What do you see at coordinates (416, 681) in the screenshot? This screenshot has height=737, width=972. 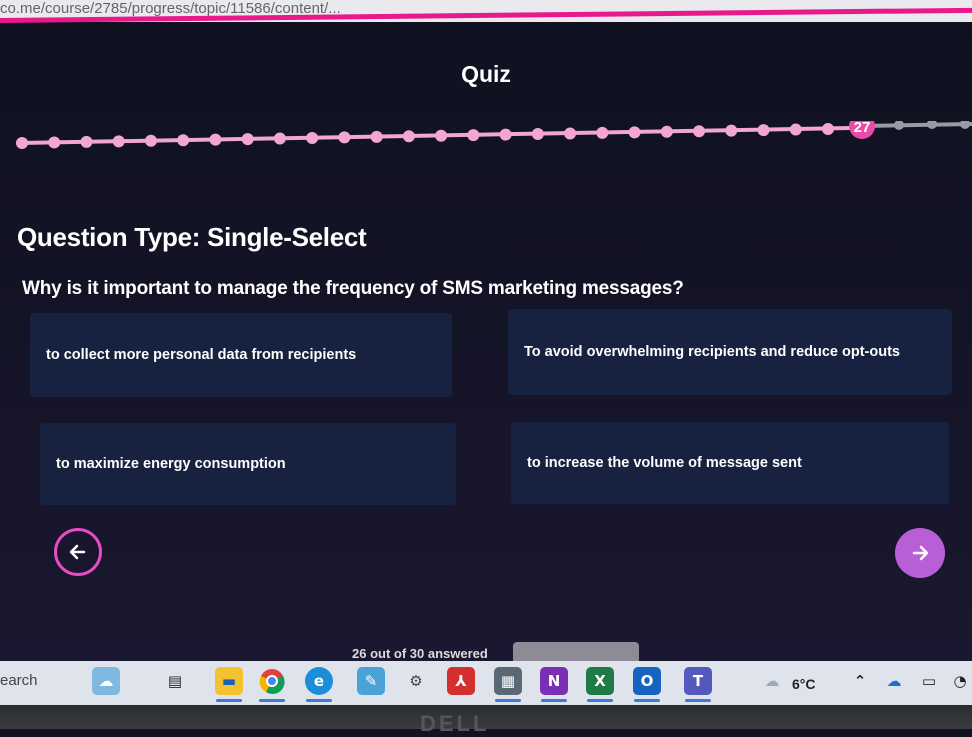 I see `settings-icon: ⚙` at bounding box center [416, 681].